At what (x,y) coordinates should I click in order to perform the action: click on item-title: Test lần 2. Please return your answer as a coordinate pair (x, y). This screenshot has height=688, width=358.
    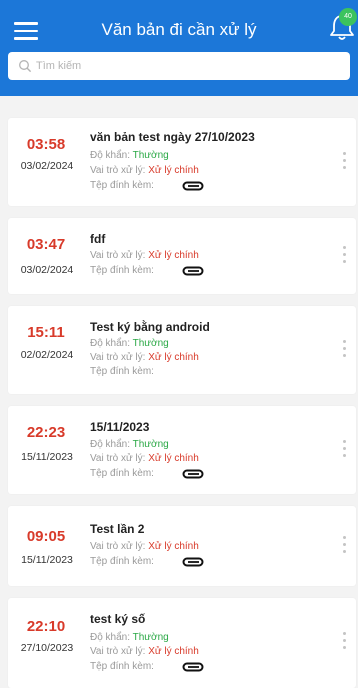
    Looking at the image, I should click on (117, 529).